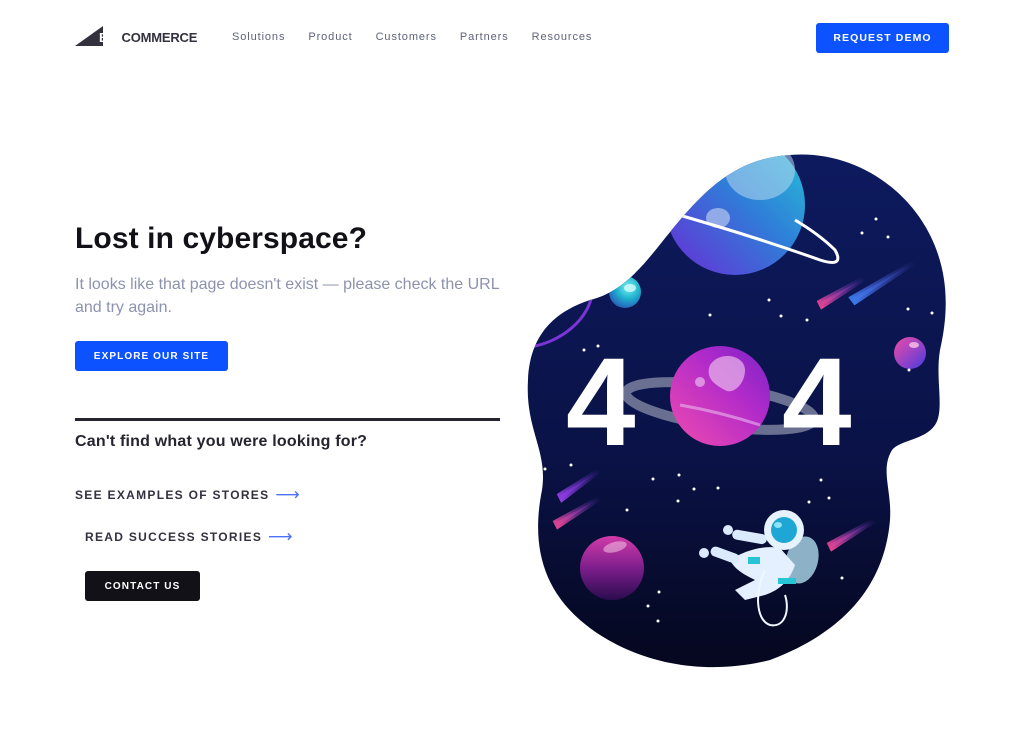  What do you see at coordinates (142, 586) in the screenshot?
I see `contact-us-button: CONTACT US` at bounding box center [142, 586].